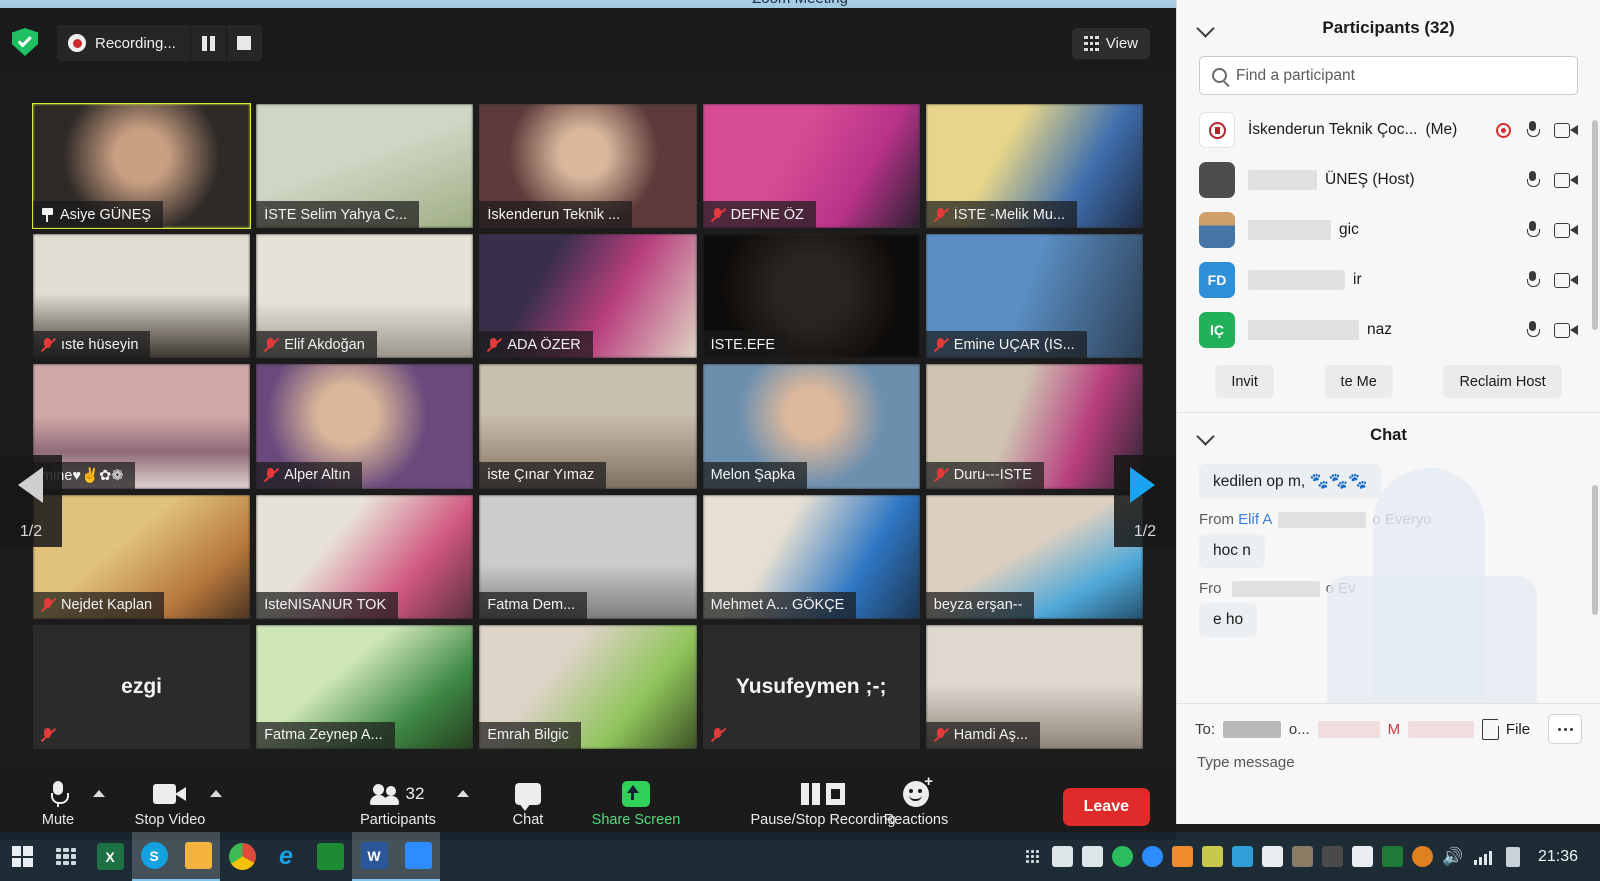 The height and width of the screenshot is (881, 1600). Describe the element at coordinates (636, 807) in the screenshot. I see `share-screen-button: Share Screen` at that location.